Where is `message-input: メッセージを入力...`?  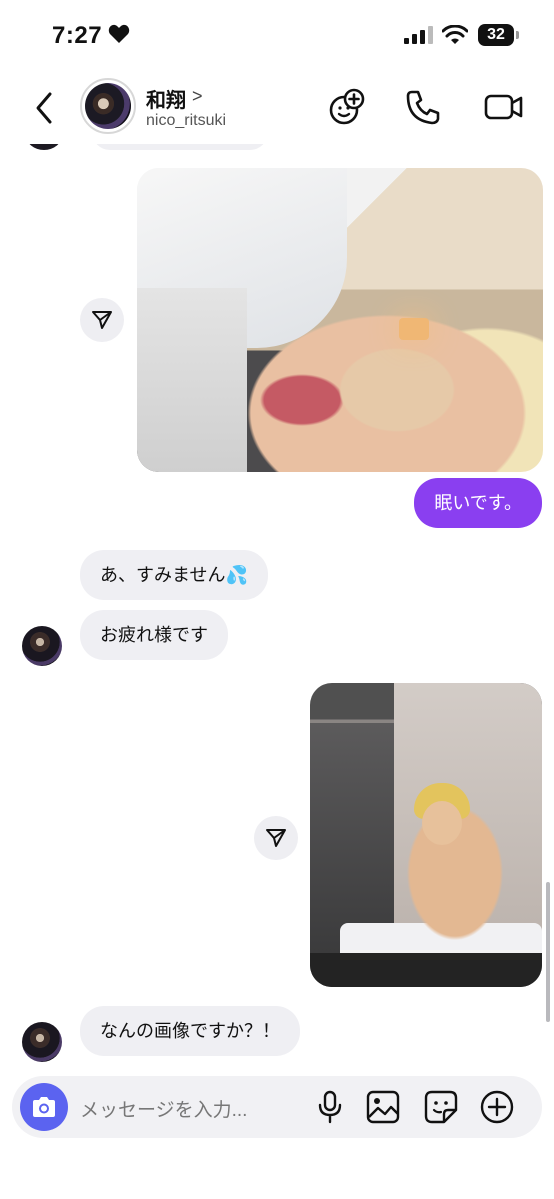
message-input: メッセージを入力... is located at coordinates (163, 1108).